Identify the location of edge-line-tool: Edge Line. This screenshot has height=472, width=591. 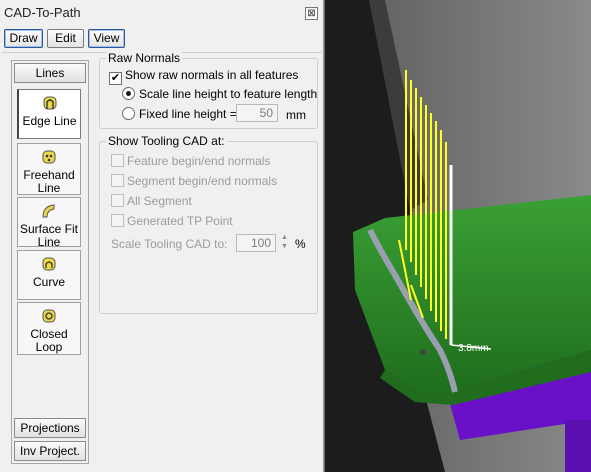
(49, 114).